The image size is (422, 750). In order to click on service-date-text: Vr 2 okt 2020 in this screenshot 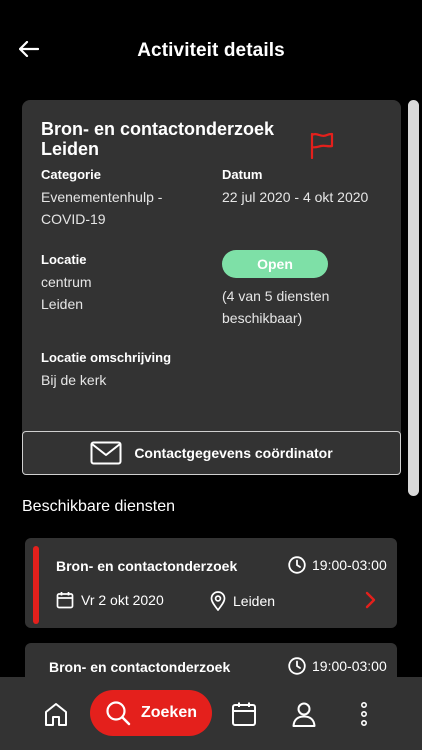, I will do `click(122, 600)`.